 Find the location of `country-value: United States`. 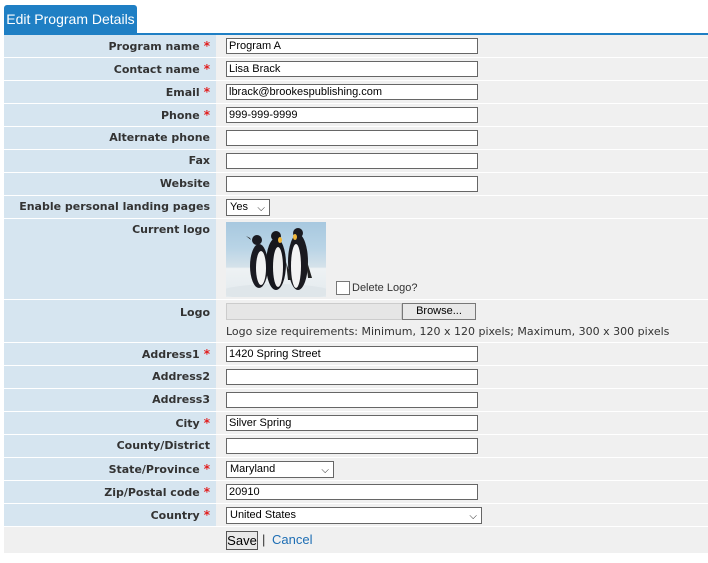

country-value: United States is located at coordinates (263, 515).